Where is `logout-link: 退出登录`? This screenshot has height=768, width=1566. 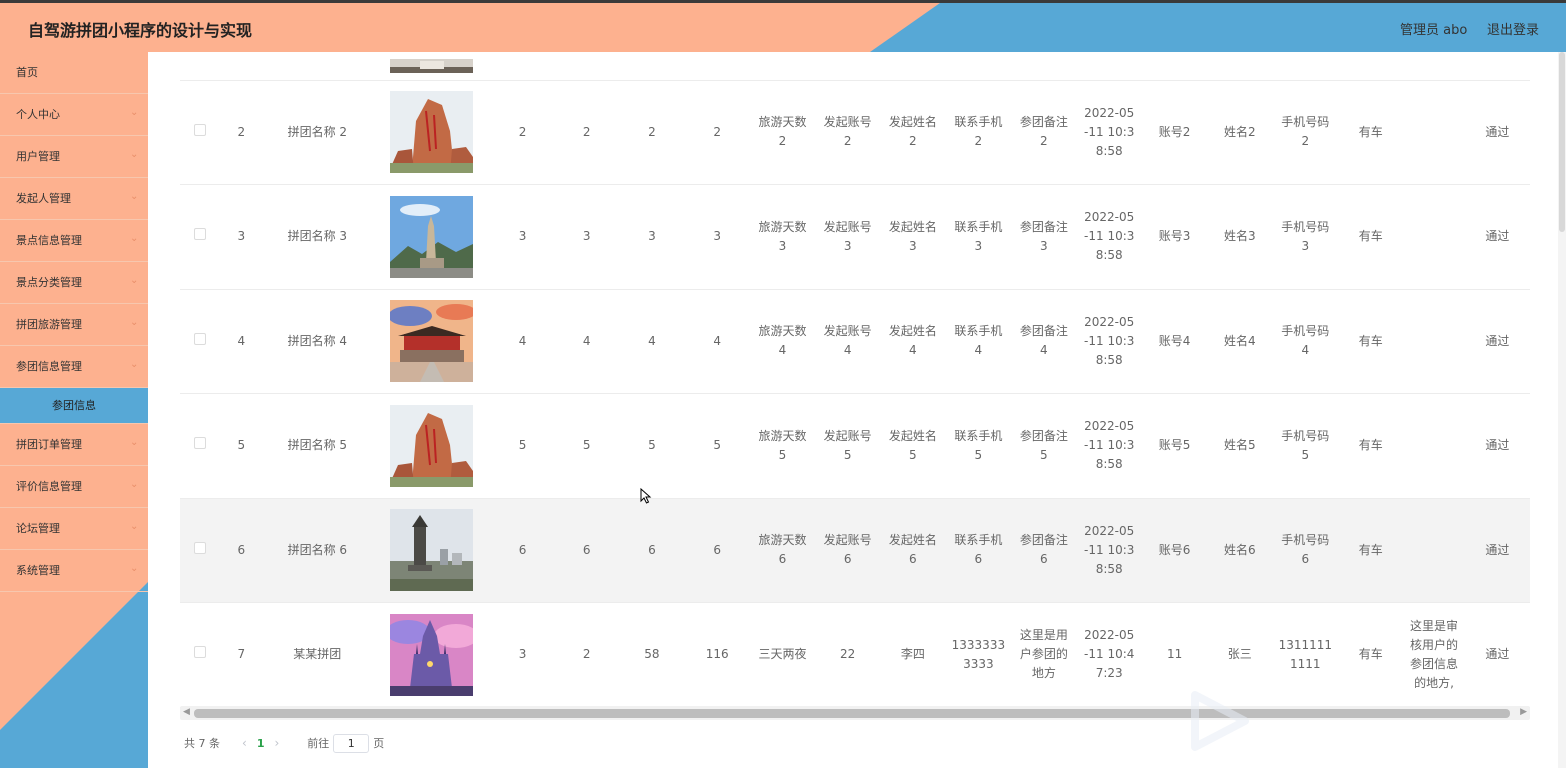
logout-link: 退出登录 is located at coordinates (1513, 28).